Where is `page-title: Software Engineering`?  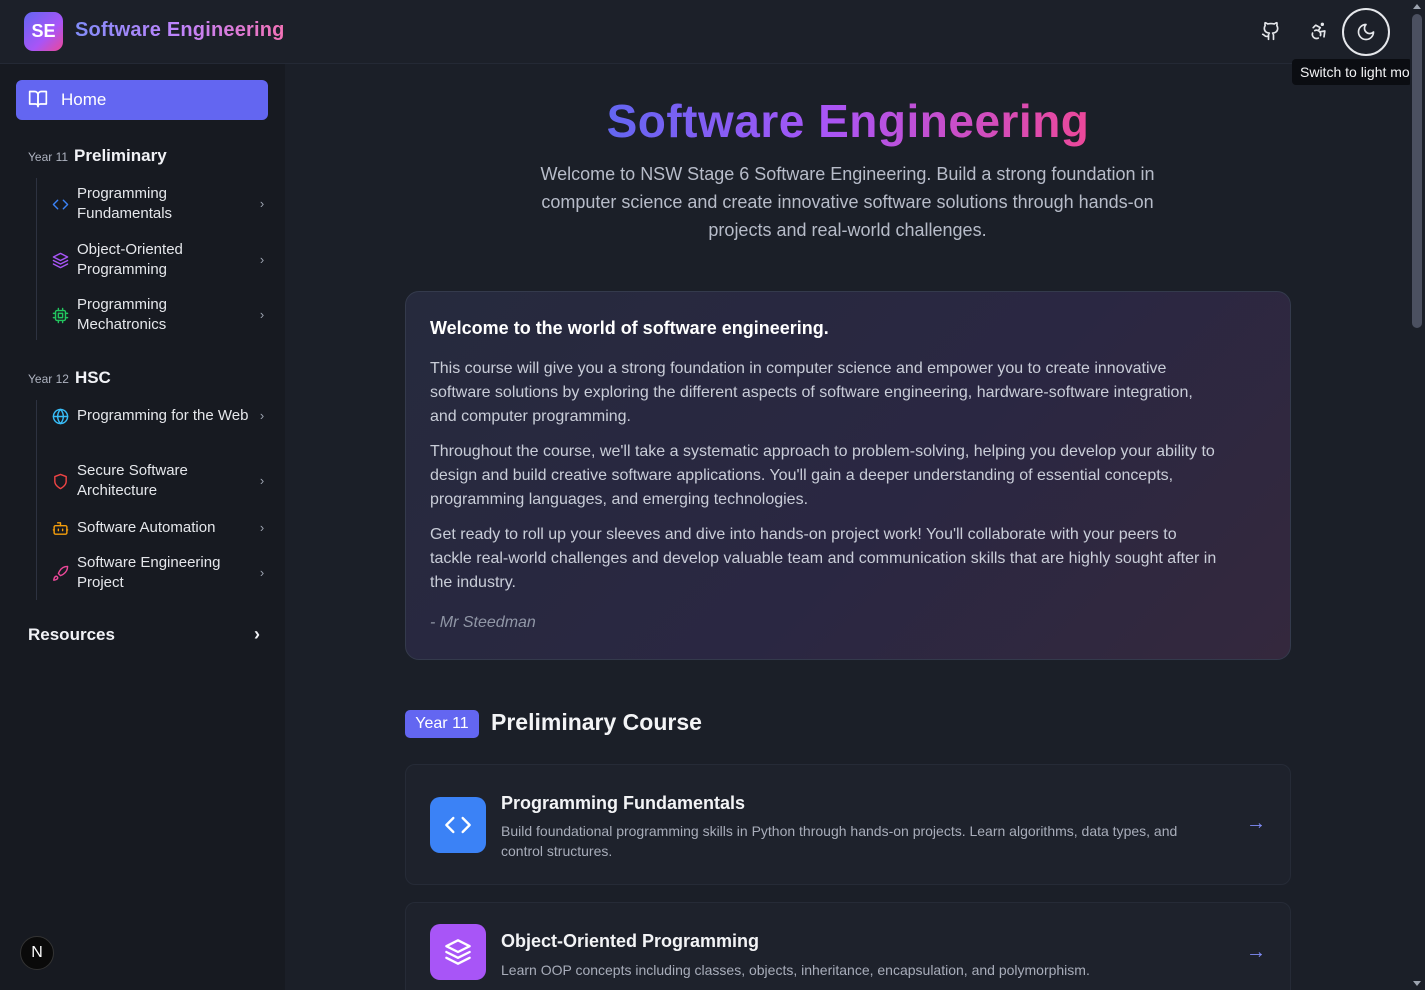 page-title: Software Engineering is located at coordinates (848, 121).